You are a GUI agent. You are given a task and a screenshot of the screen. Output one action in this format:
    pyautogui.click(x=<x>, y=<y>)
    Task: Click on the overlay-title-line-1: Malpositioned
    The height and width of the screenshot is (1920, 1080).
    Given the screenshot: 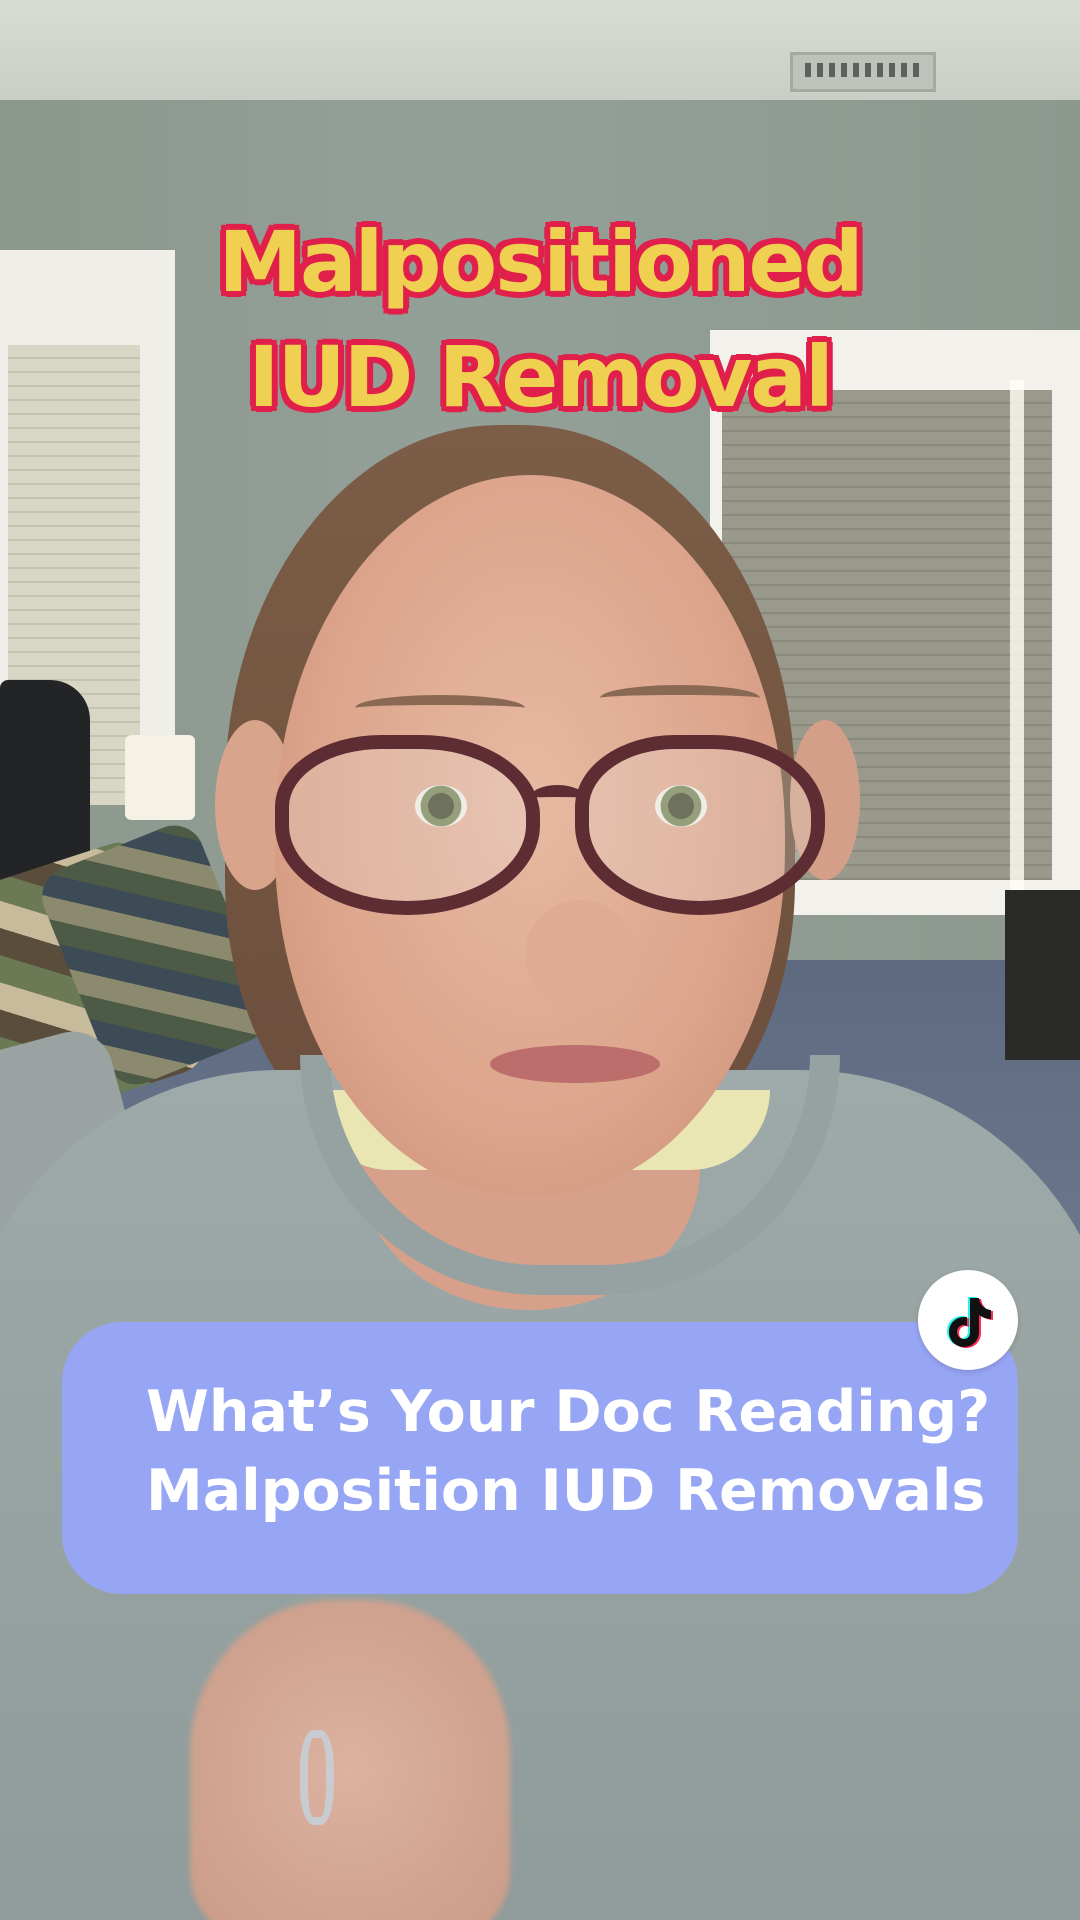 What is the action you would take?
    pyautogui.click(x=541, y=262)
    